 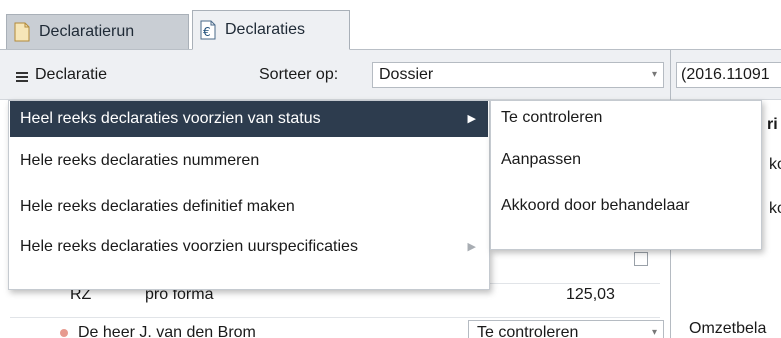 I want to click on dossier-field: (2016.11091, so click(x=728, y=75).